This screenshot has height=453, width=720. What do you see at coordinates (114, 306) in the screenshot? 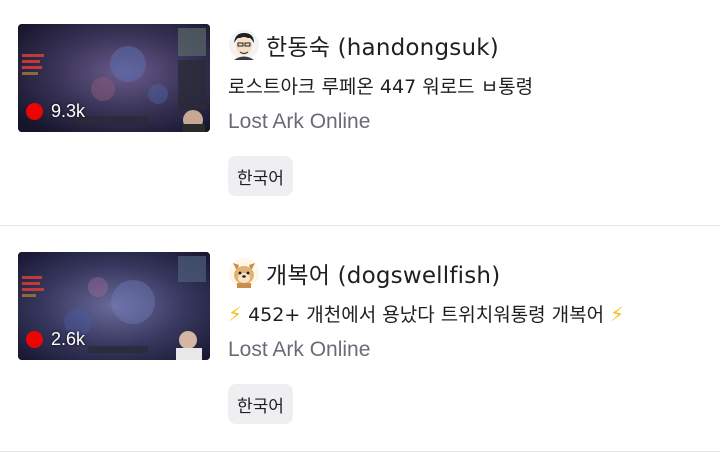
I see `stream-thumbnail: 2.6k` at bounding box center [114, 306].